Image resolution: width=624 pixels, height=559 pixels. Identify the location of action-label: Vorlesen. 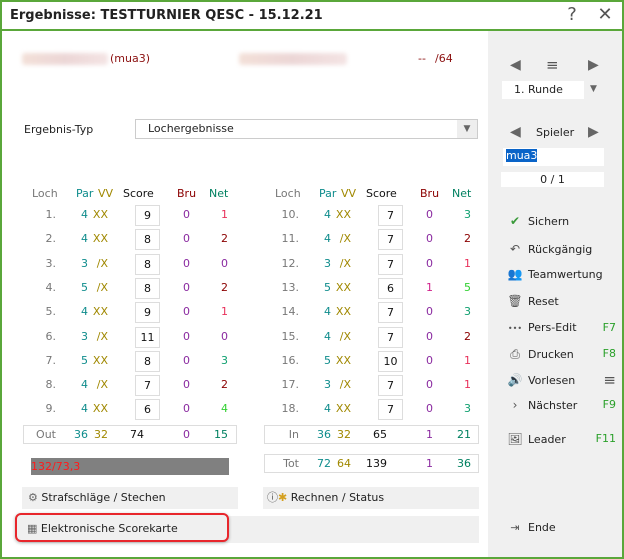
(552, 380).